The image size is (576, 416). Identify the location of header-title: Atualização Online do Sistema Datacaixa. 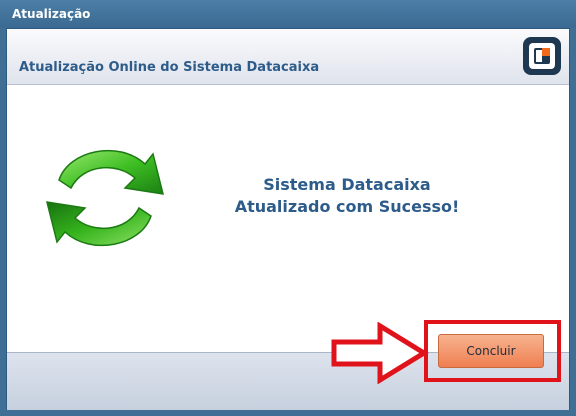
(169, 67).